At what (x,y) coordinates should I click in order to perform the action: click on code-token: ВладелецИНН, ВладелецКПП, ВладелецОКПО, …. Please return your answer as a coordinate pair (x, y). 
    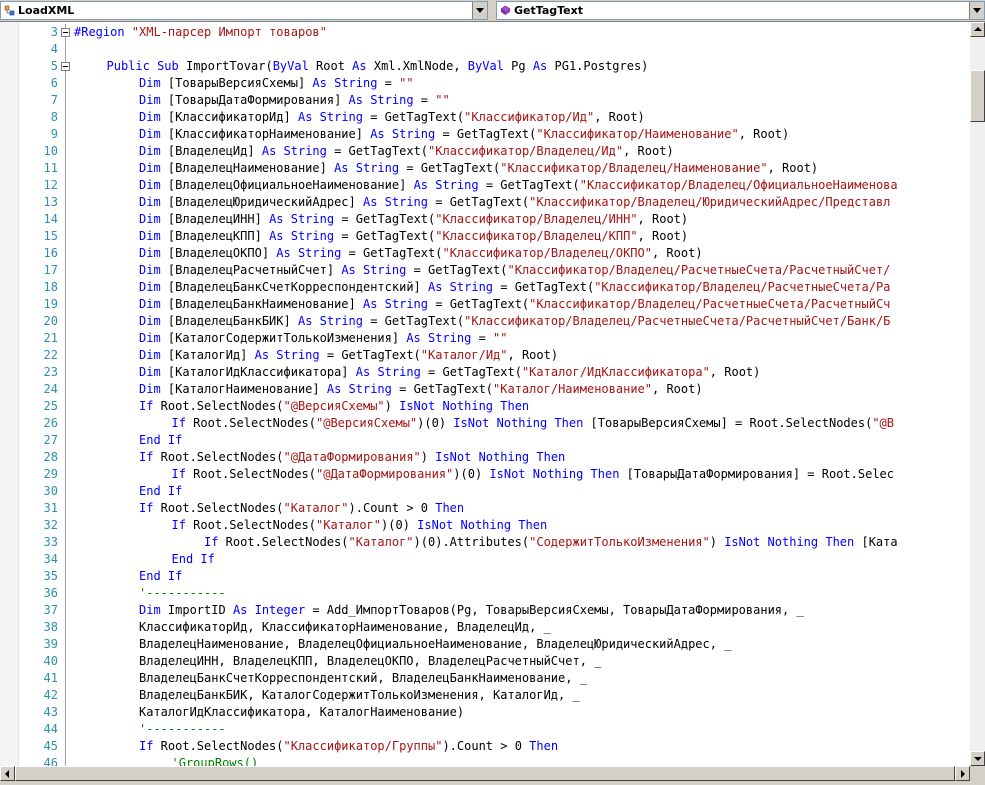
    Looking at the image, I should click on (370, 661).